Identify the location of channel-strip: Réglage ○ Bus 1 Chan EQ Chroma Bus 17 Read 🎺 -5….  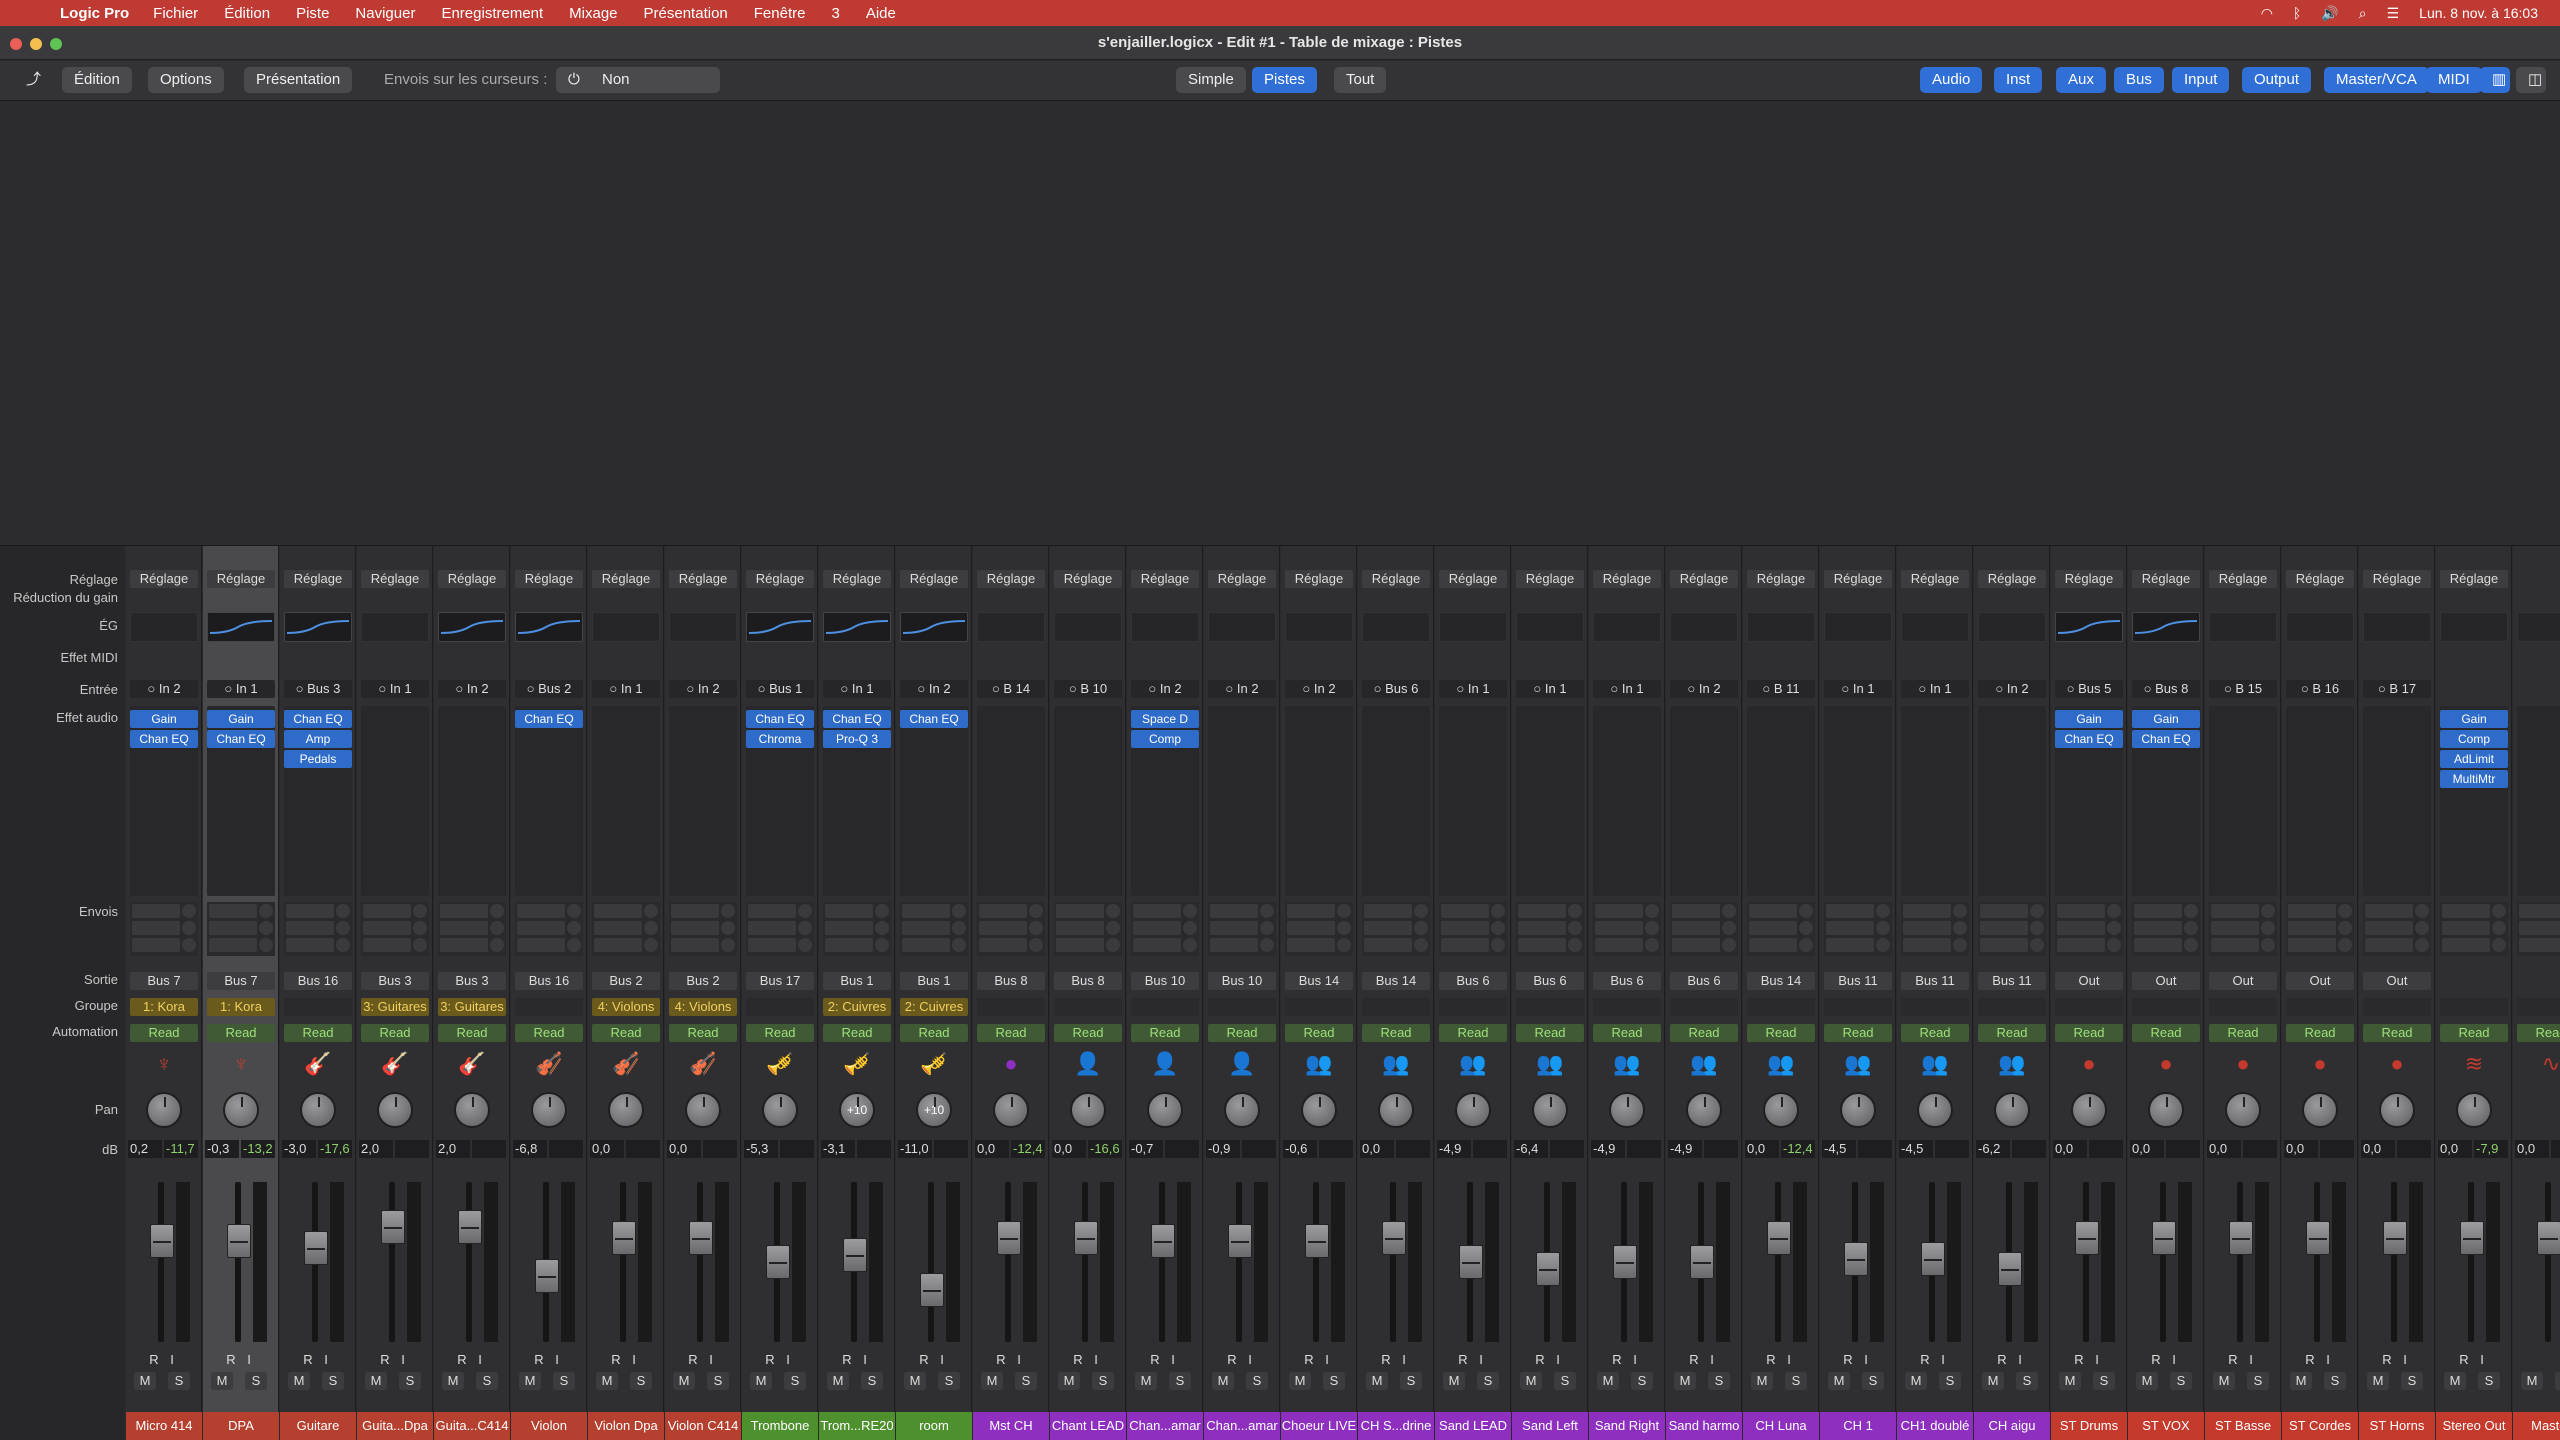
(780, 993).